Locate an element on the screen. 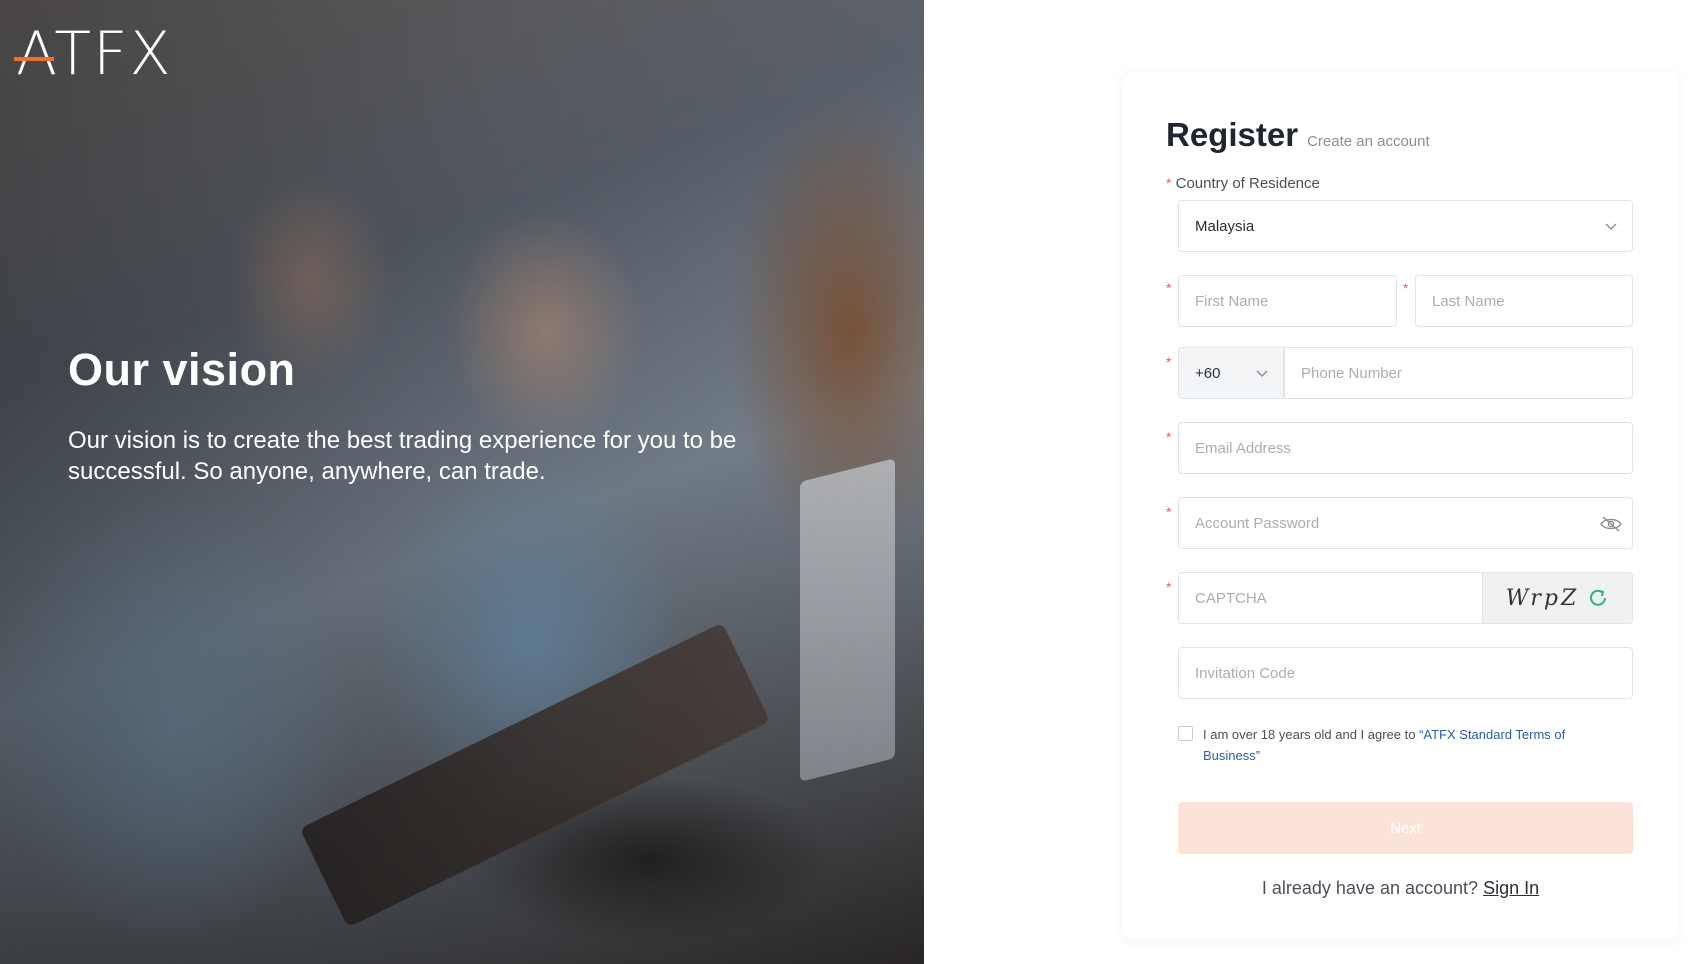 The image size is (1700, 964). first-name-field is located at coordinates (1287, 301).